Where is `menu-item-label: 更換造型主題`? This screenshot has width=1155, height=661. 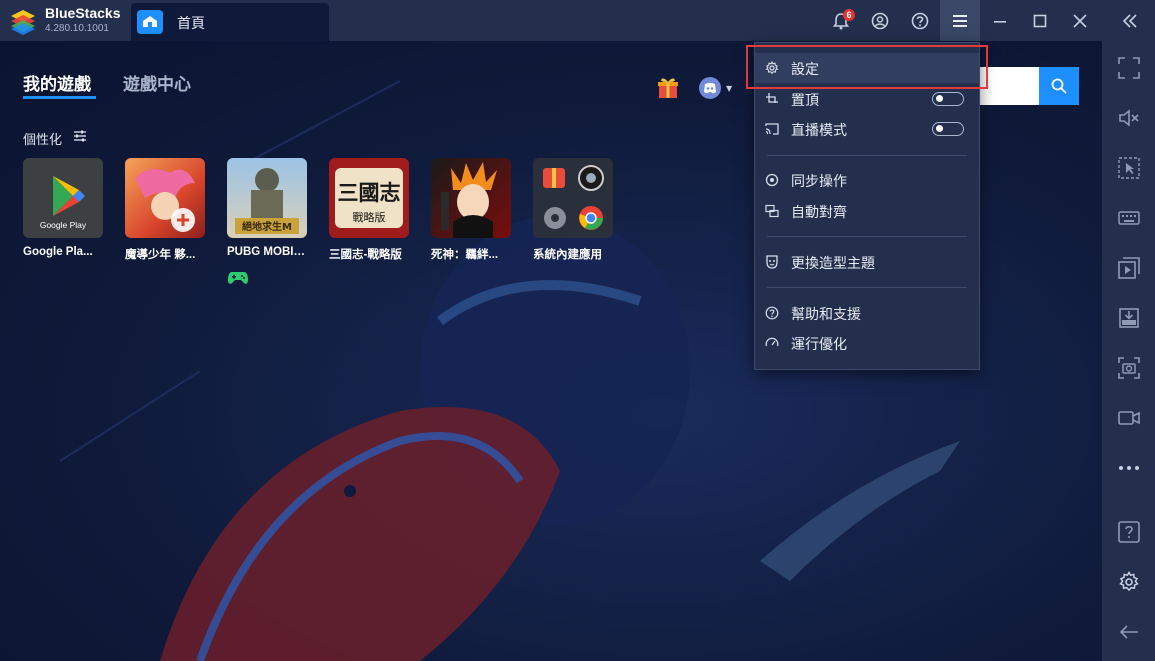
menu-item-label: 更換造型主題 is located at coordinates (833, 264).